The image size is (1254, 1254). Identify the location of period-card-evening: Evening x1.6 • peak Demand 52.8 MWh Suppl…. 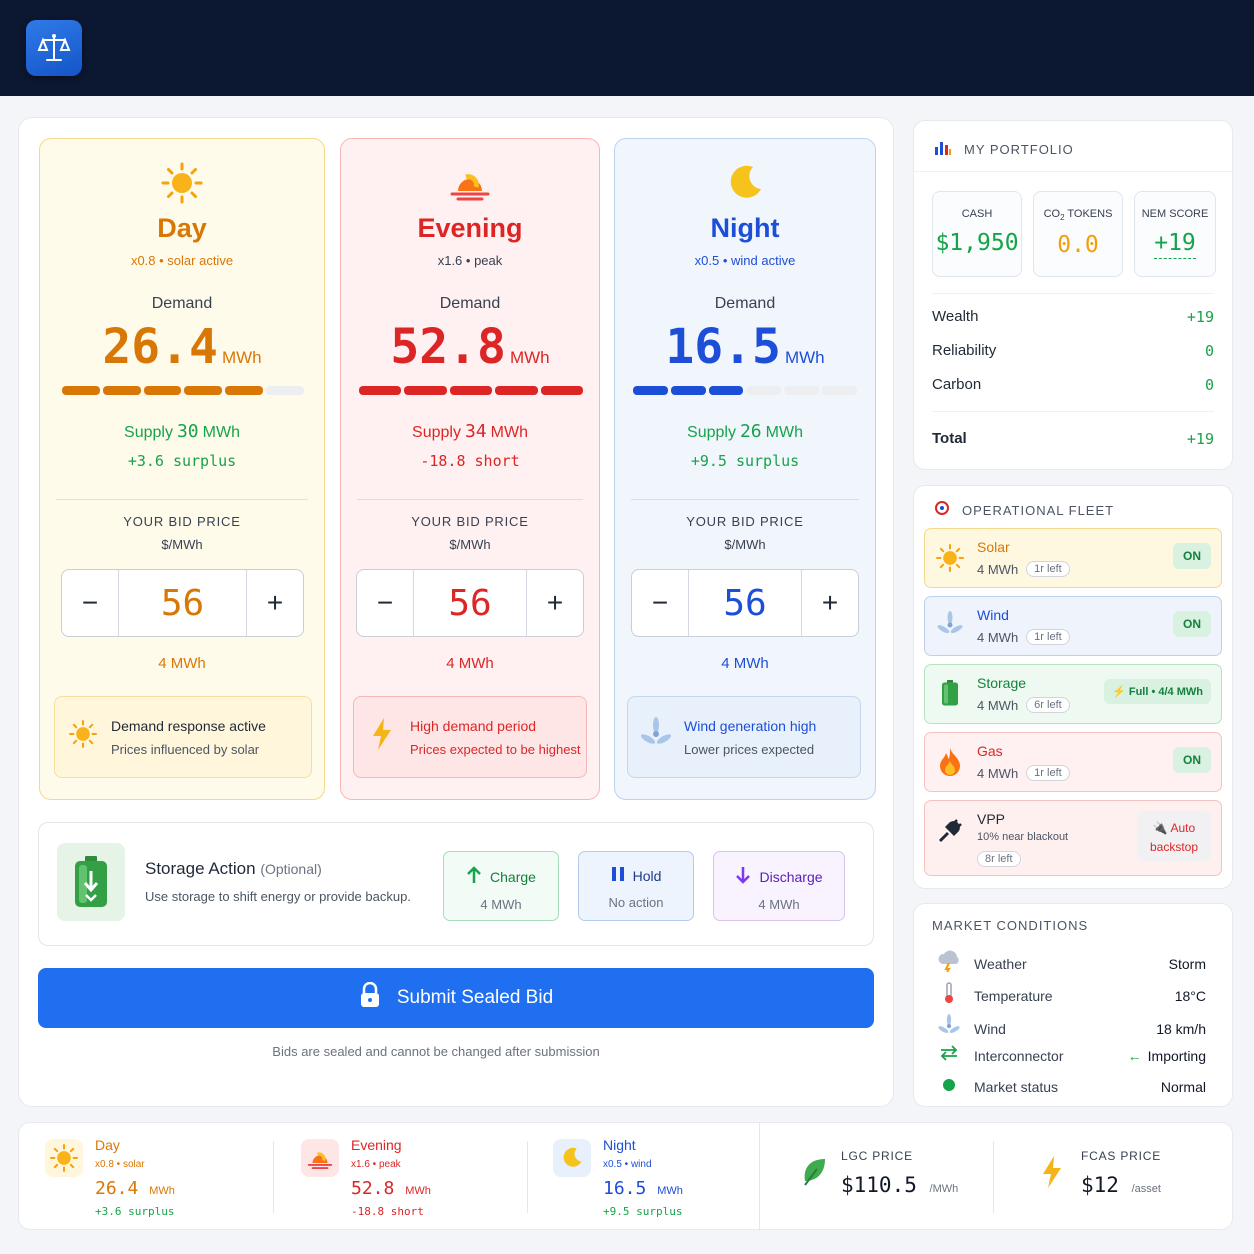
(470, 469).